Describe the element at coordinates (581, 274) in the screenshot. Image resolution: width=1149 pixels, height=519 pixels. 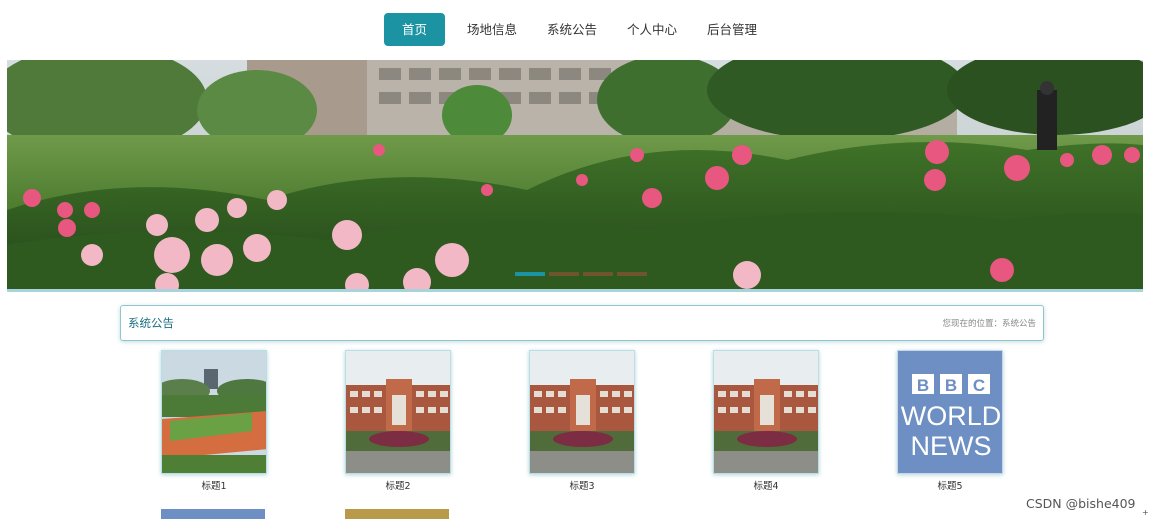
I see `carousel-indicators` at that location.